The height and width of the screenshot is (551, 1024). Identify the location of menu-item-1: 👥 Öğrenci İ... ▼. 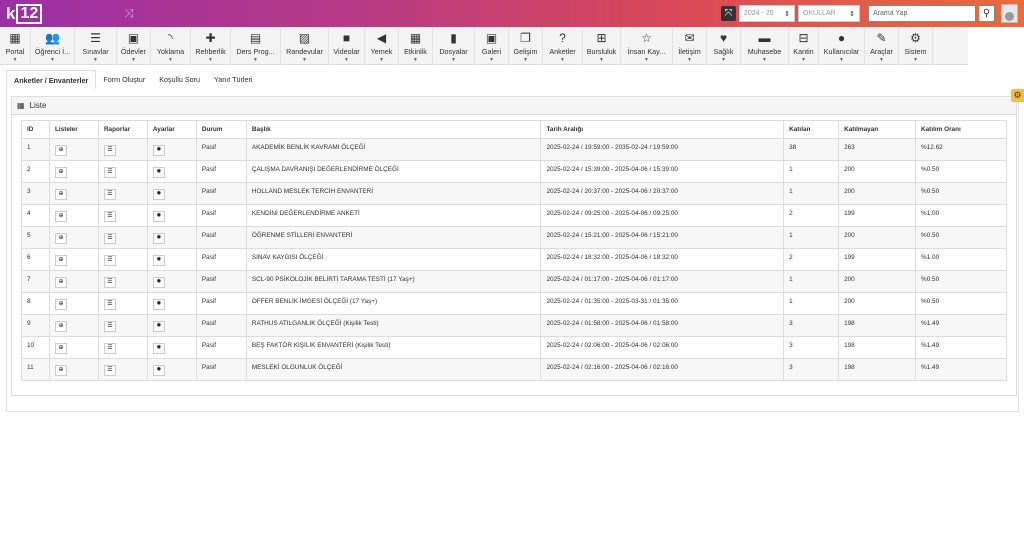
(53, 46).